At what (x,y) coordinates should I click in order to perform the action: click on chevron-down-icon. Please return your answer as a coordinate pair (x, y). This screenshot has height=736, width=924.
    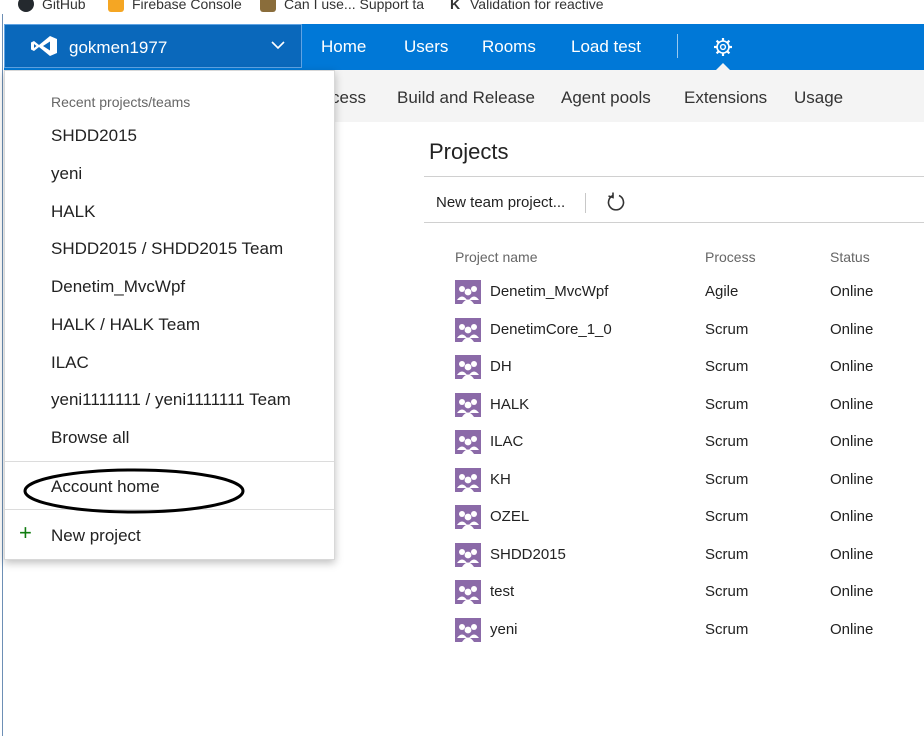
    Looking at the image, I should click on (278, 45).